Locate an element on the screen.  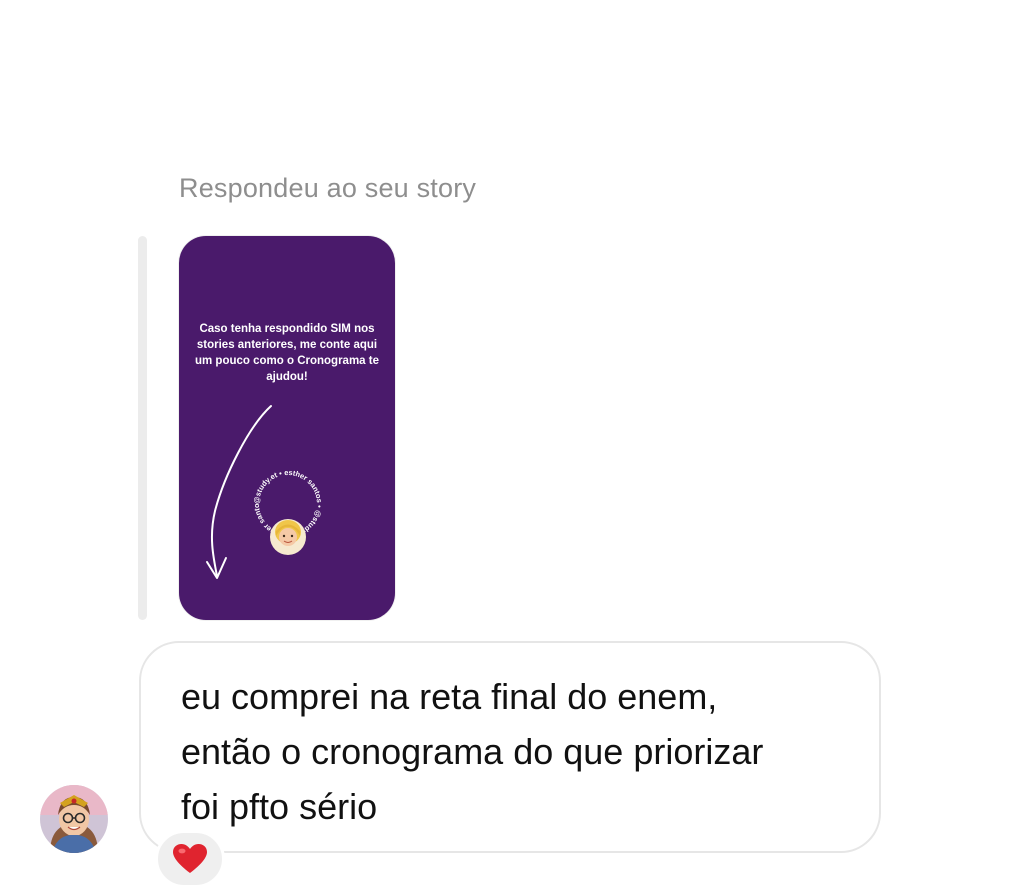
memoji-avatar-icon is located at coordinates (288, 537).